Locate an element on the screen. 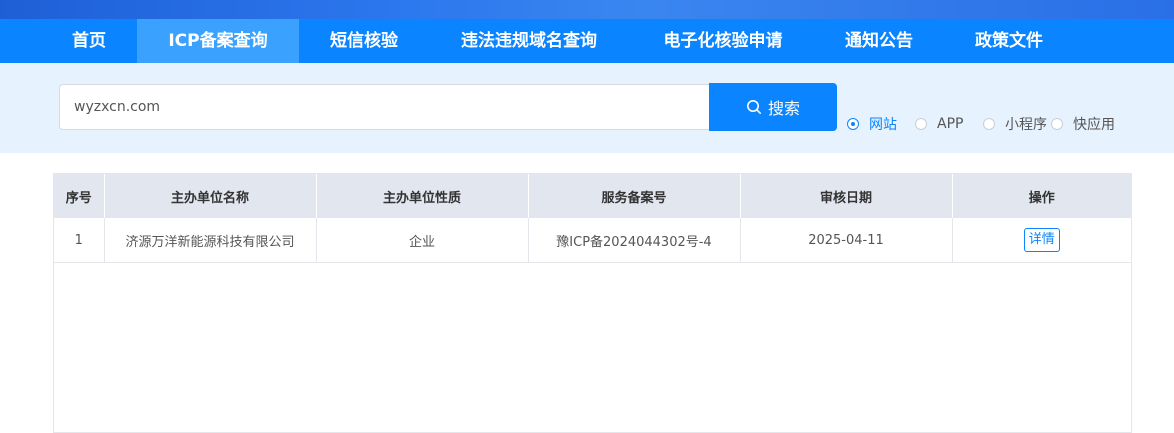 Image resolution: width=1174 pixels, height=433 pixels. table-header-row: 序号 主办单位名称 主办单位性质 服务备案号 审核日期 操作 is located at coordinates (592, 196).